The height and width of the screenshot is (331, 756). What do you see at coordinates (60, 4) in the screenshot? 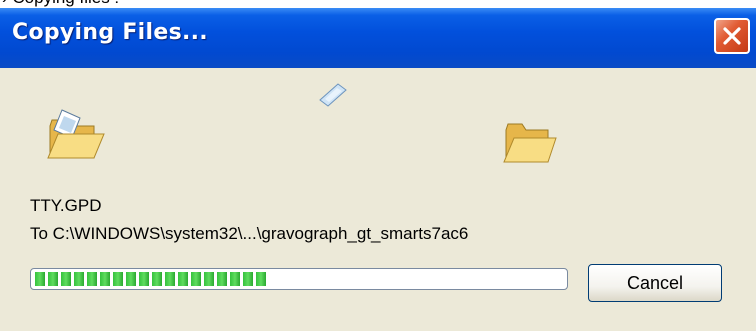
I see `caption-text: › Copying files :` at bounding box center [60, 4].